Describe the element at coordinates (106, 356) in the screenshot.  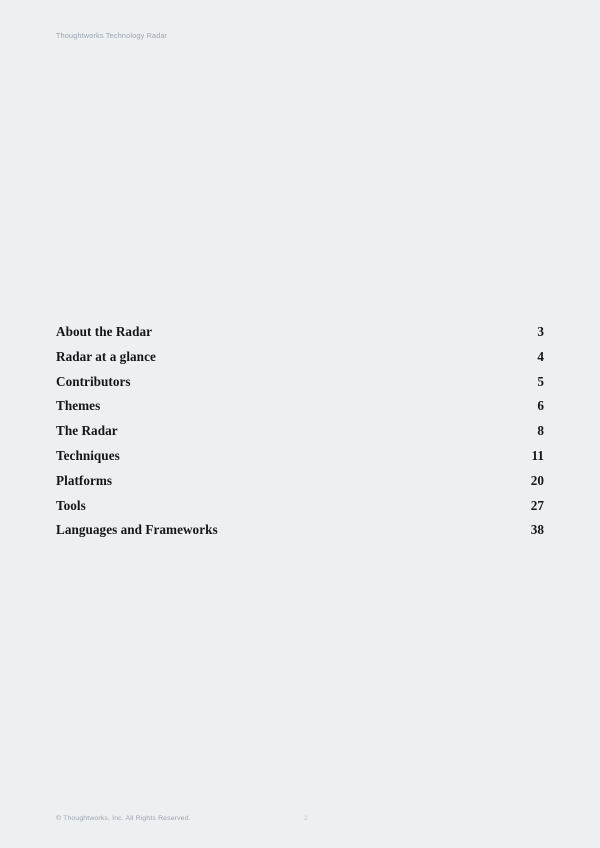
I see `toc-entry-title: Radar at a glance` at that location.